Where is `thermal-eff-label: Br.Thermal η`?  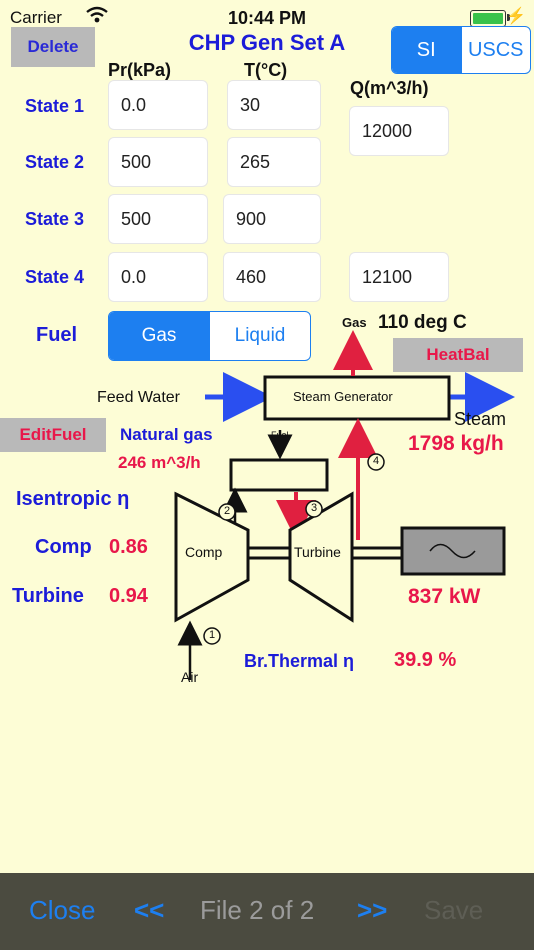
thermal-eff-label: Br.Thermal η is located at coordinates (299, 661).